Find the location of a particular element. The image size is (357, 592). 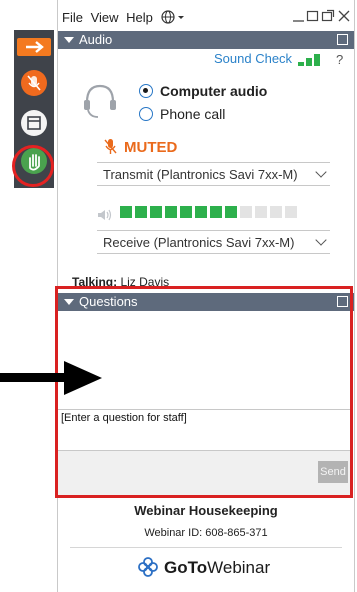

globe-icon is located at coordinates (173, 17).